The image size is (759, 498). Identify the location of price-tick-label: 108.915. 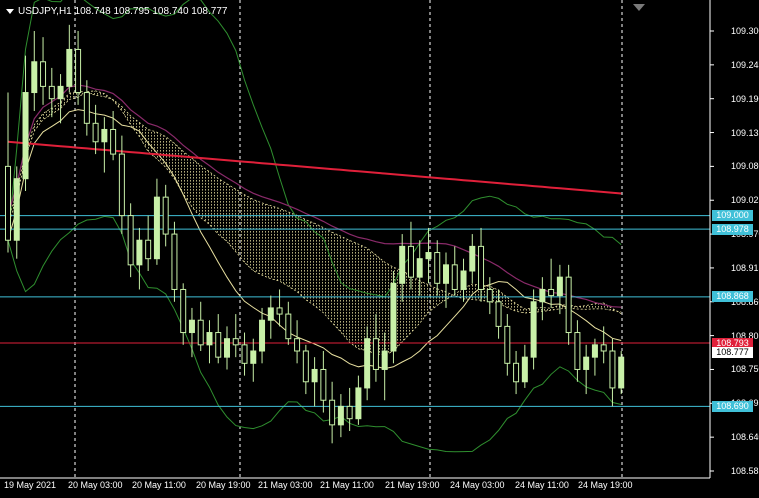
(745, 267).